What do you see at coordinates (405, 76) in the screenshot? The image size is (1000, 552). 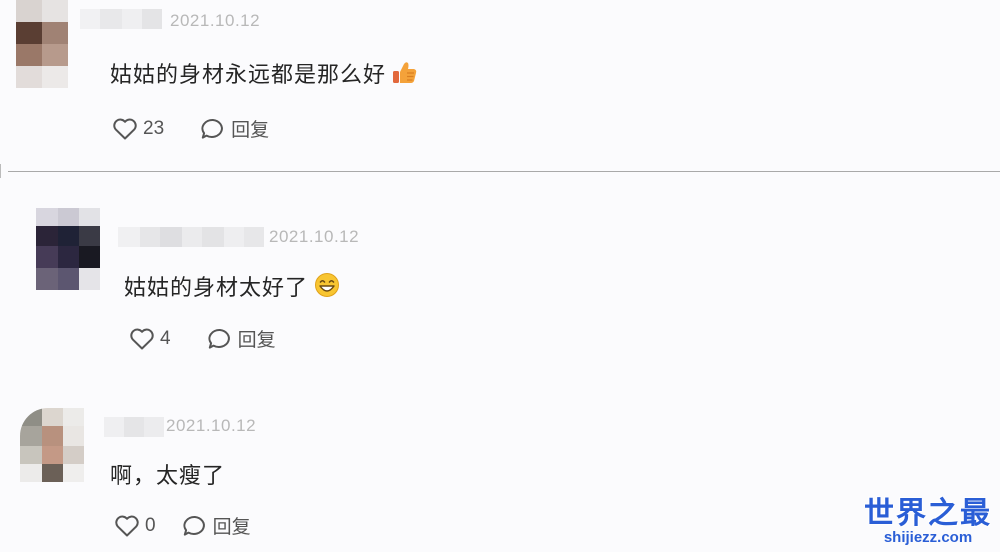 I see `thumbs-up-emoji-icon` at bounding box center [405, 76].